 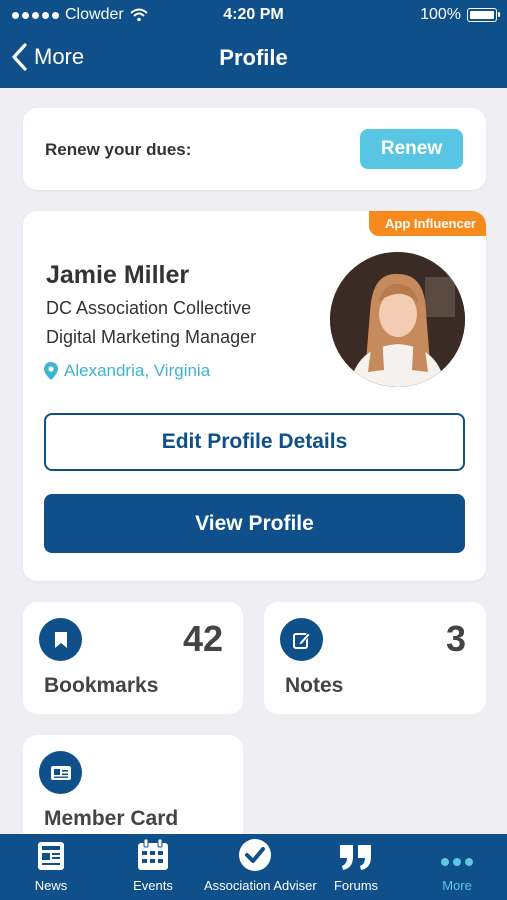 What do you see at coordinates (153, 885) in the screenshot?
I see `tab-events-label: Events` at bounding box center [153, 885].